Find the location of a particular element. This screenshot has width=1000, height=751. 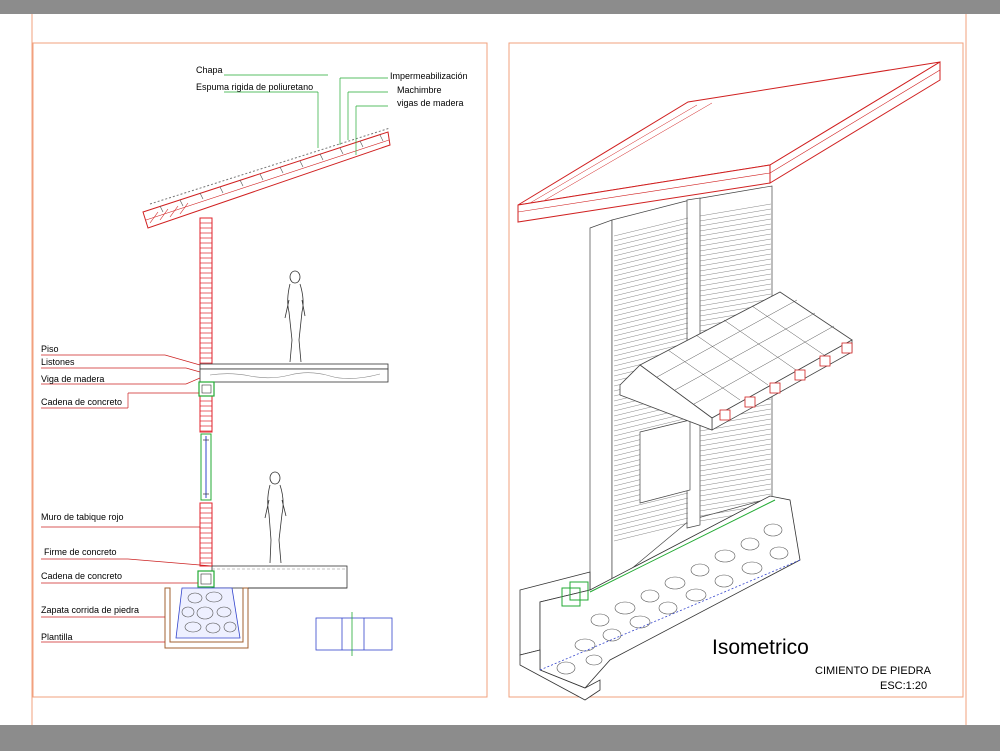

label-listones: Listones is located at coordinates (58, 362).